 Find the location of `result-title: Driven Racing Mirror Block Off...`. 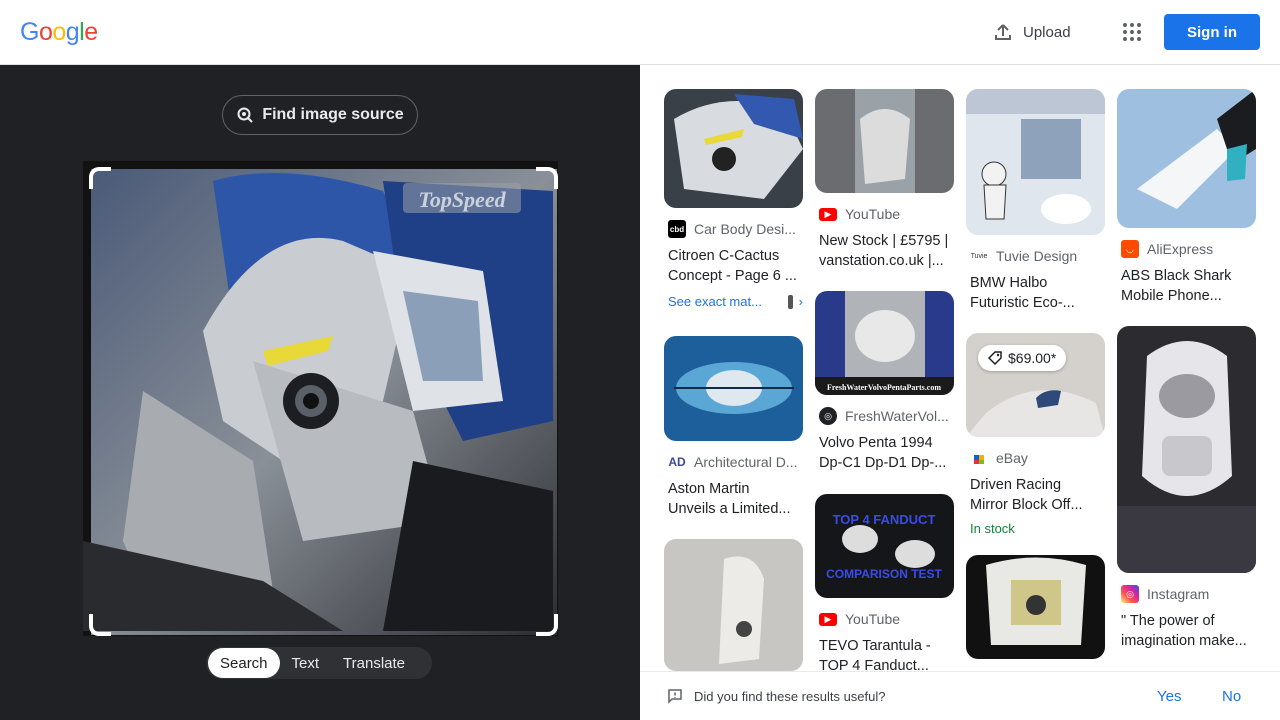

result-title: Driven Racing Mirror Block Off... is located at coordinates (1036, 495).